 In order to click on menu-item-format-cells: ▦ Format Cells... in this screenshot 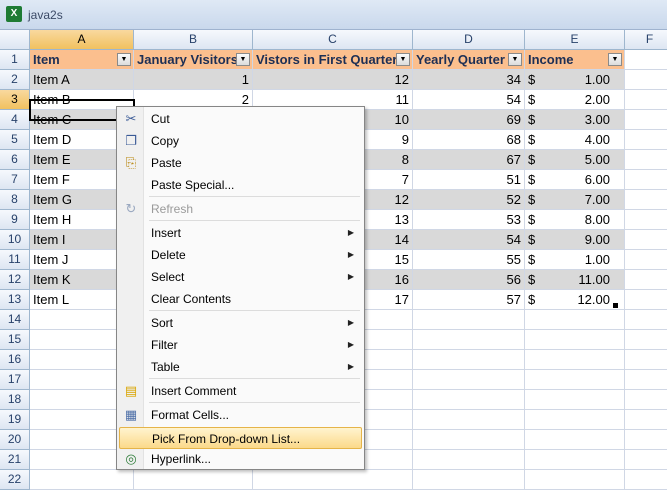, I will do `click(240, 415)`.